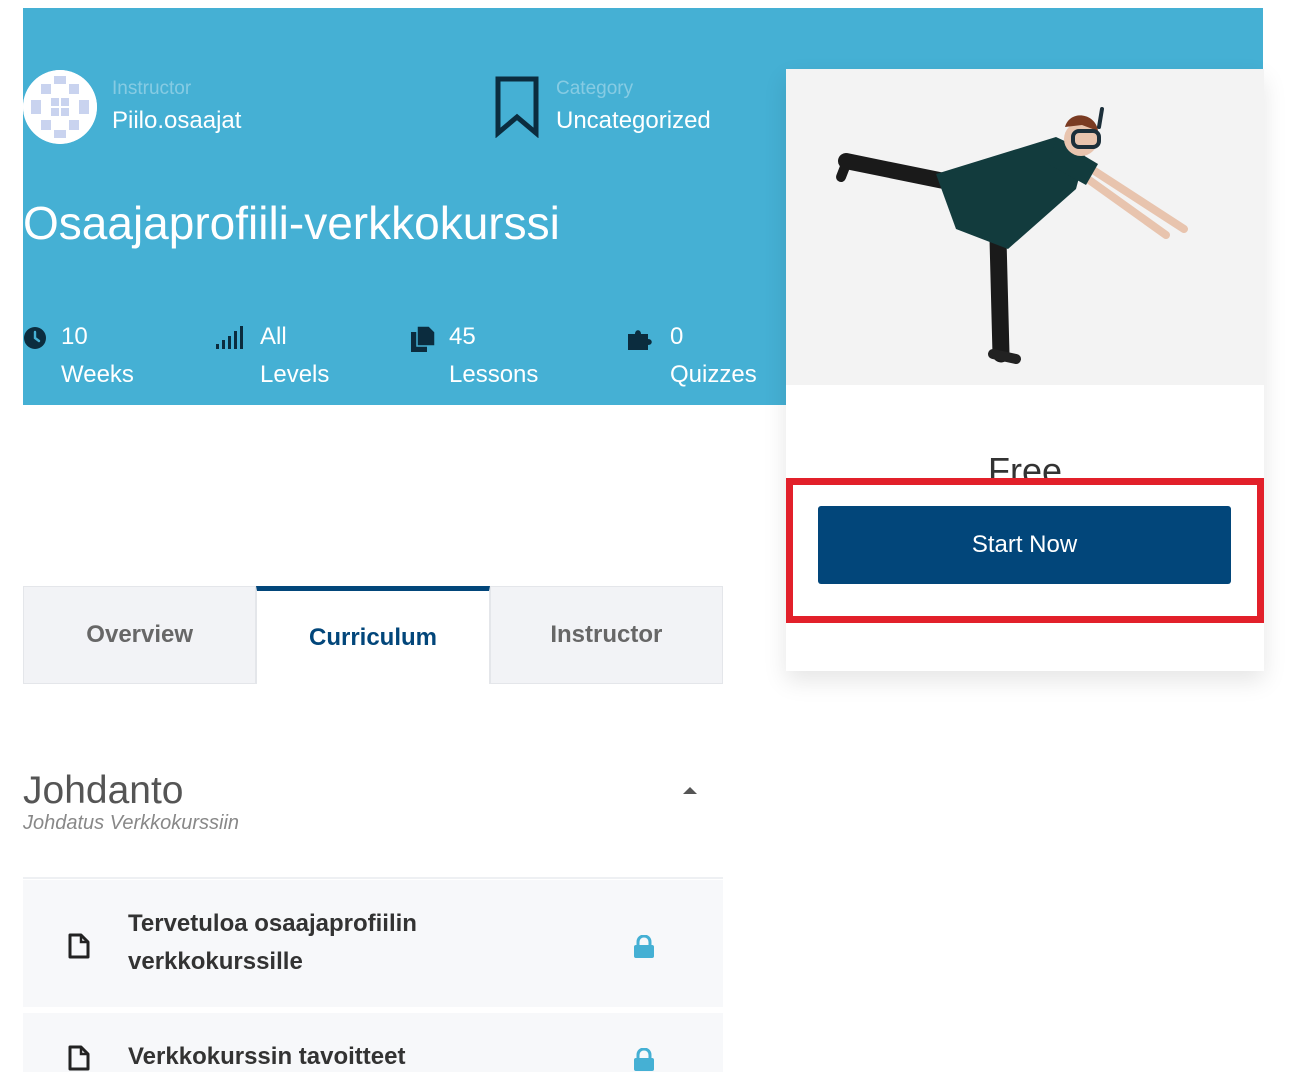 The height and width of the screenshot is (1072, 1293). I want to click on stat-quizzes-label: Quizzes, so click(713, 374).